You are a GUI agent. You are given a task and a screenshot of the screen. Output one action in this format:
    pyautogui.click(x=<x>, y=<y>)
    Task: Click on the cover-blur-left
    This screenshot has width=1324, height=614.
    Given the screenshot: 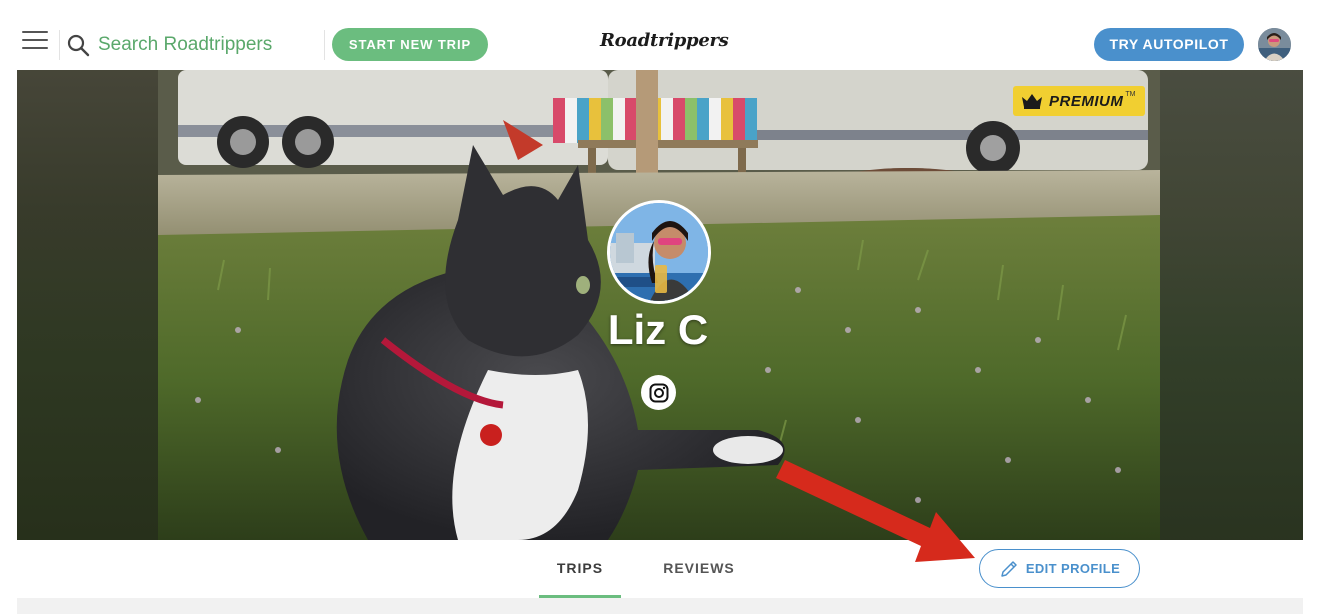 What is the action you would take?
    pyautogui.click(x=87, y=305)
    